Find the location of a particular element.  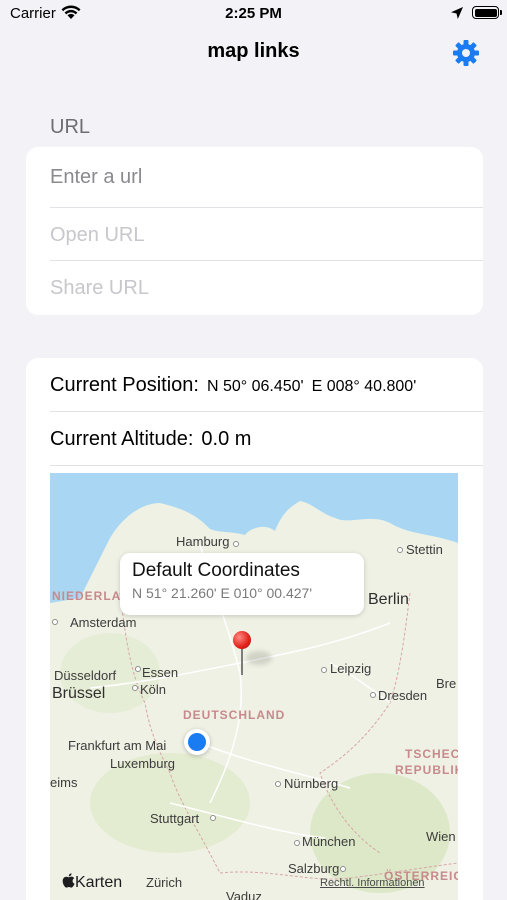

nav-title: map links is located at coordinates (253, 51).